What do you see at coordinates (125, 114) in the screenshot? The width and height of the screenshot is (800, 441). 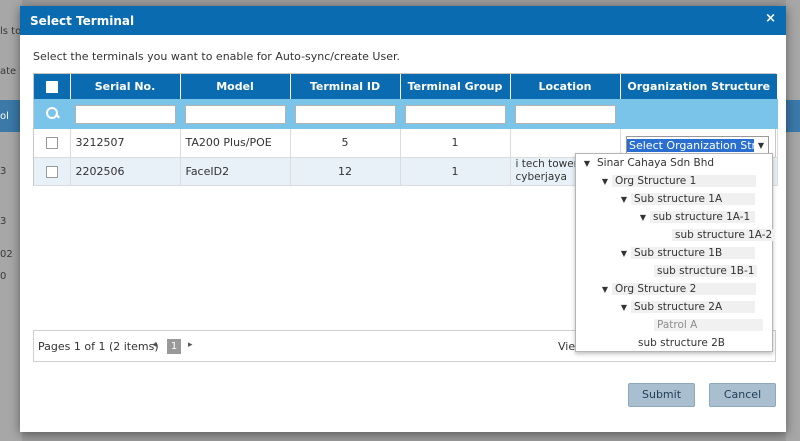 I see `filter-serial-input` at bounding box center [125, 114].